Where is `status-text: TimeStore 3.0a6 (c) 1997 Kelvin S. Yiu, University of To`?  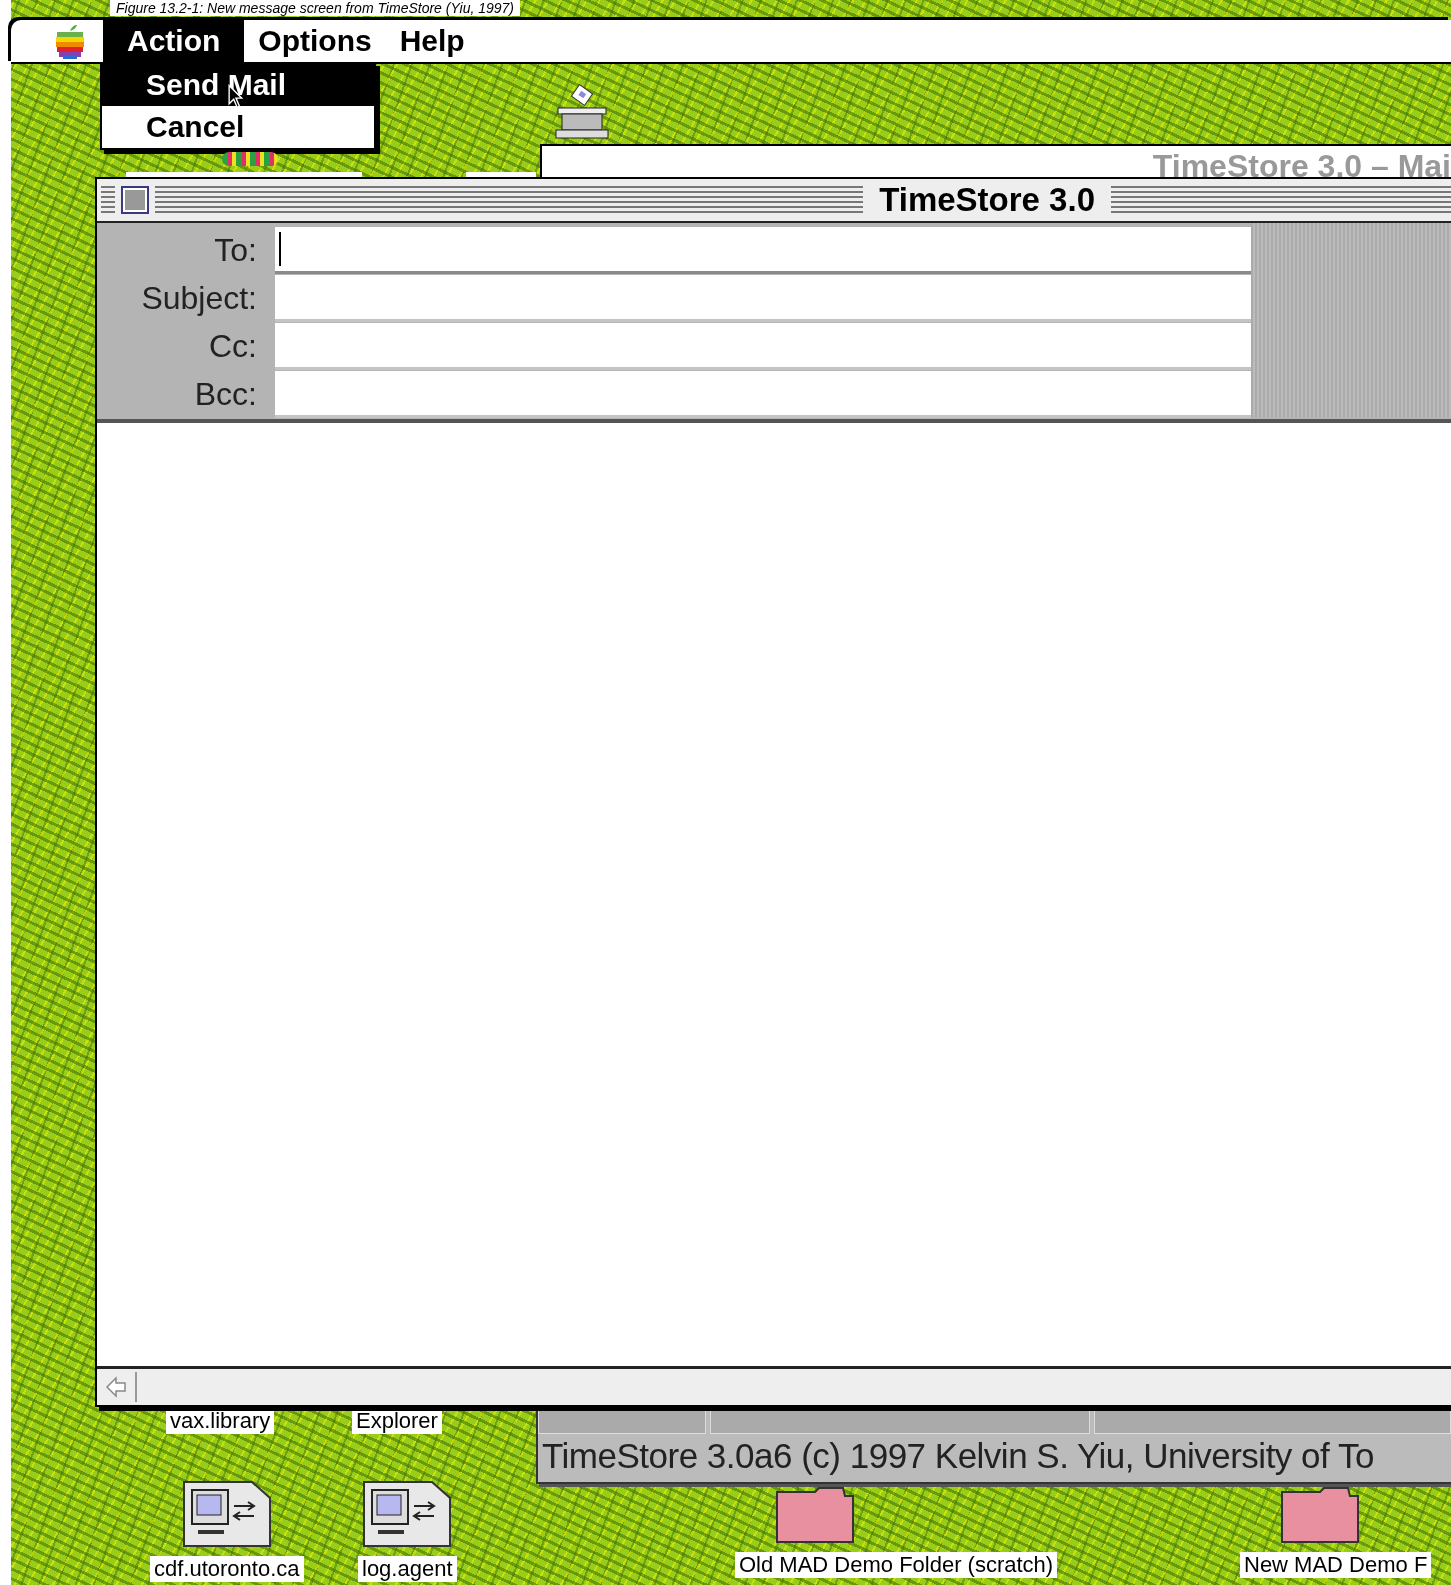
status-text: TimeStore 3.0a6 (c) 1997 Kelvin S. Yiu, University of To is located at coordinates (958, 1456).